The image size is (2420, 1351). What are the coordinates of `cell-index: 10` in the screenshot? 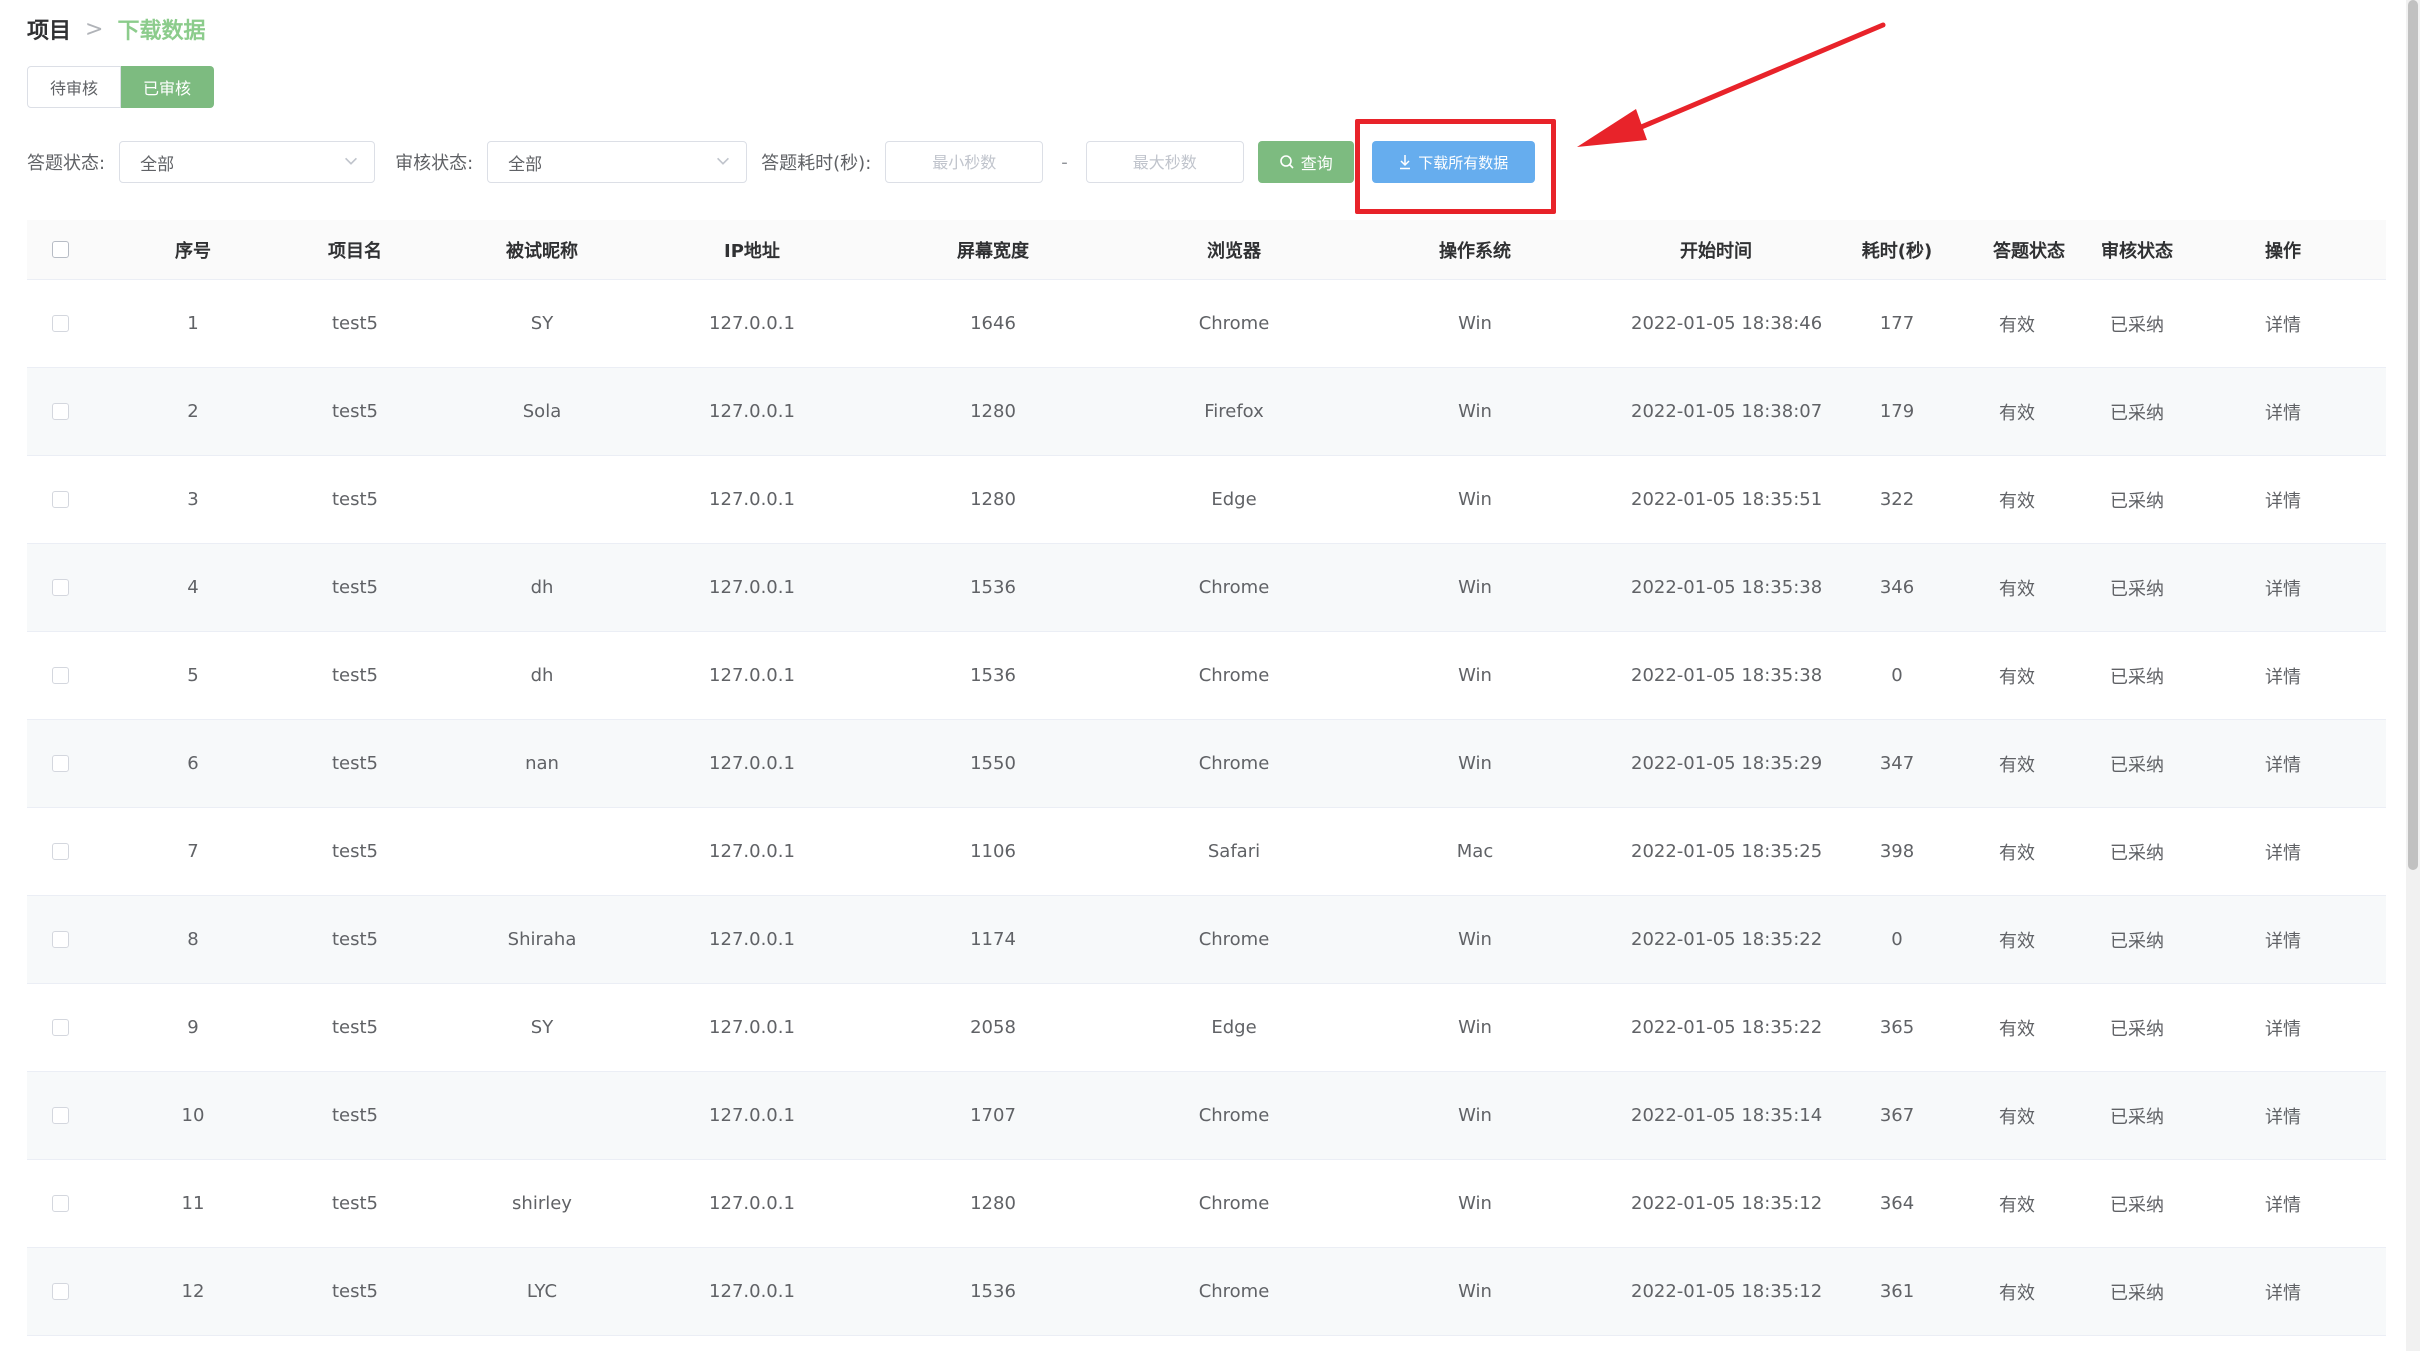 It's located at (193, 1115).